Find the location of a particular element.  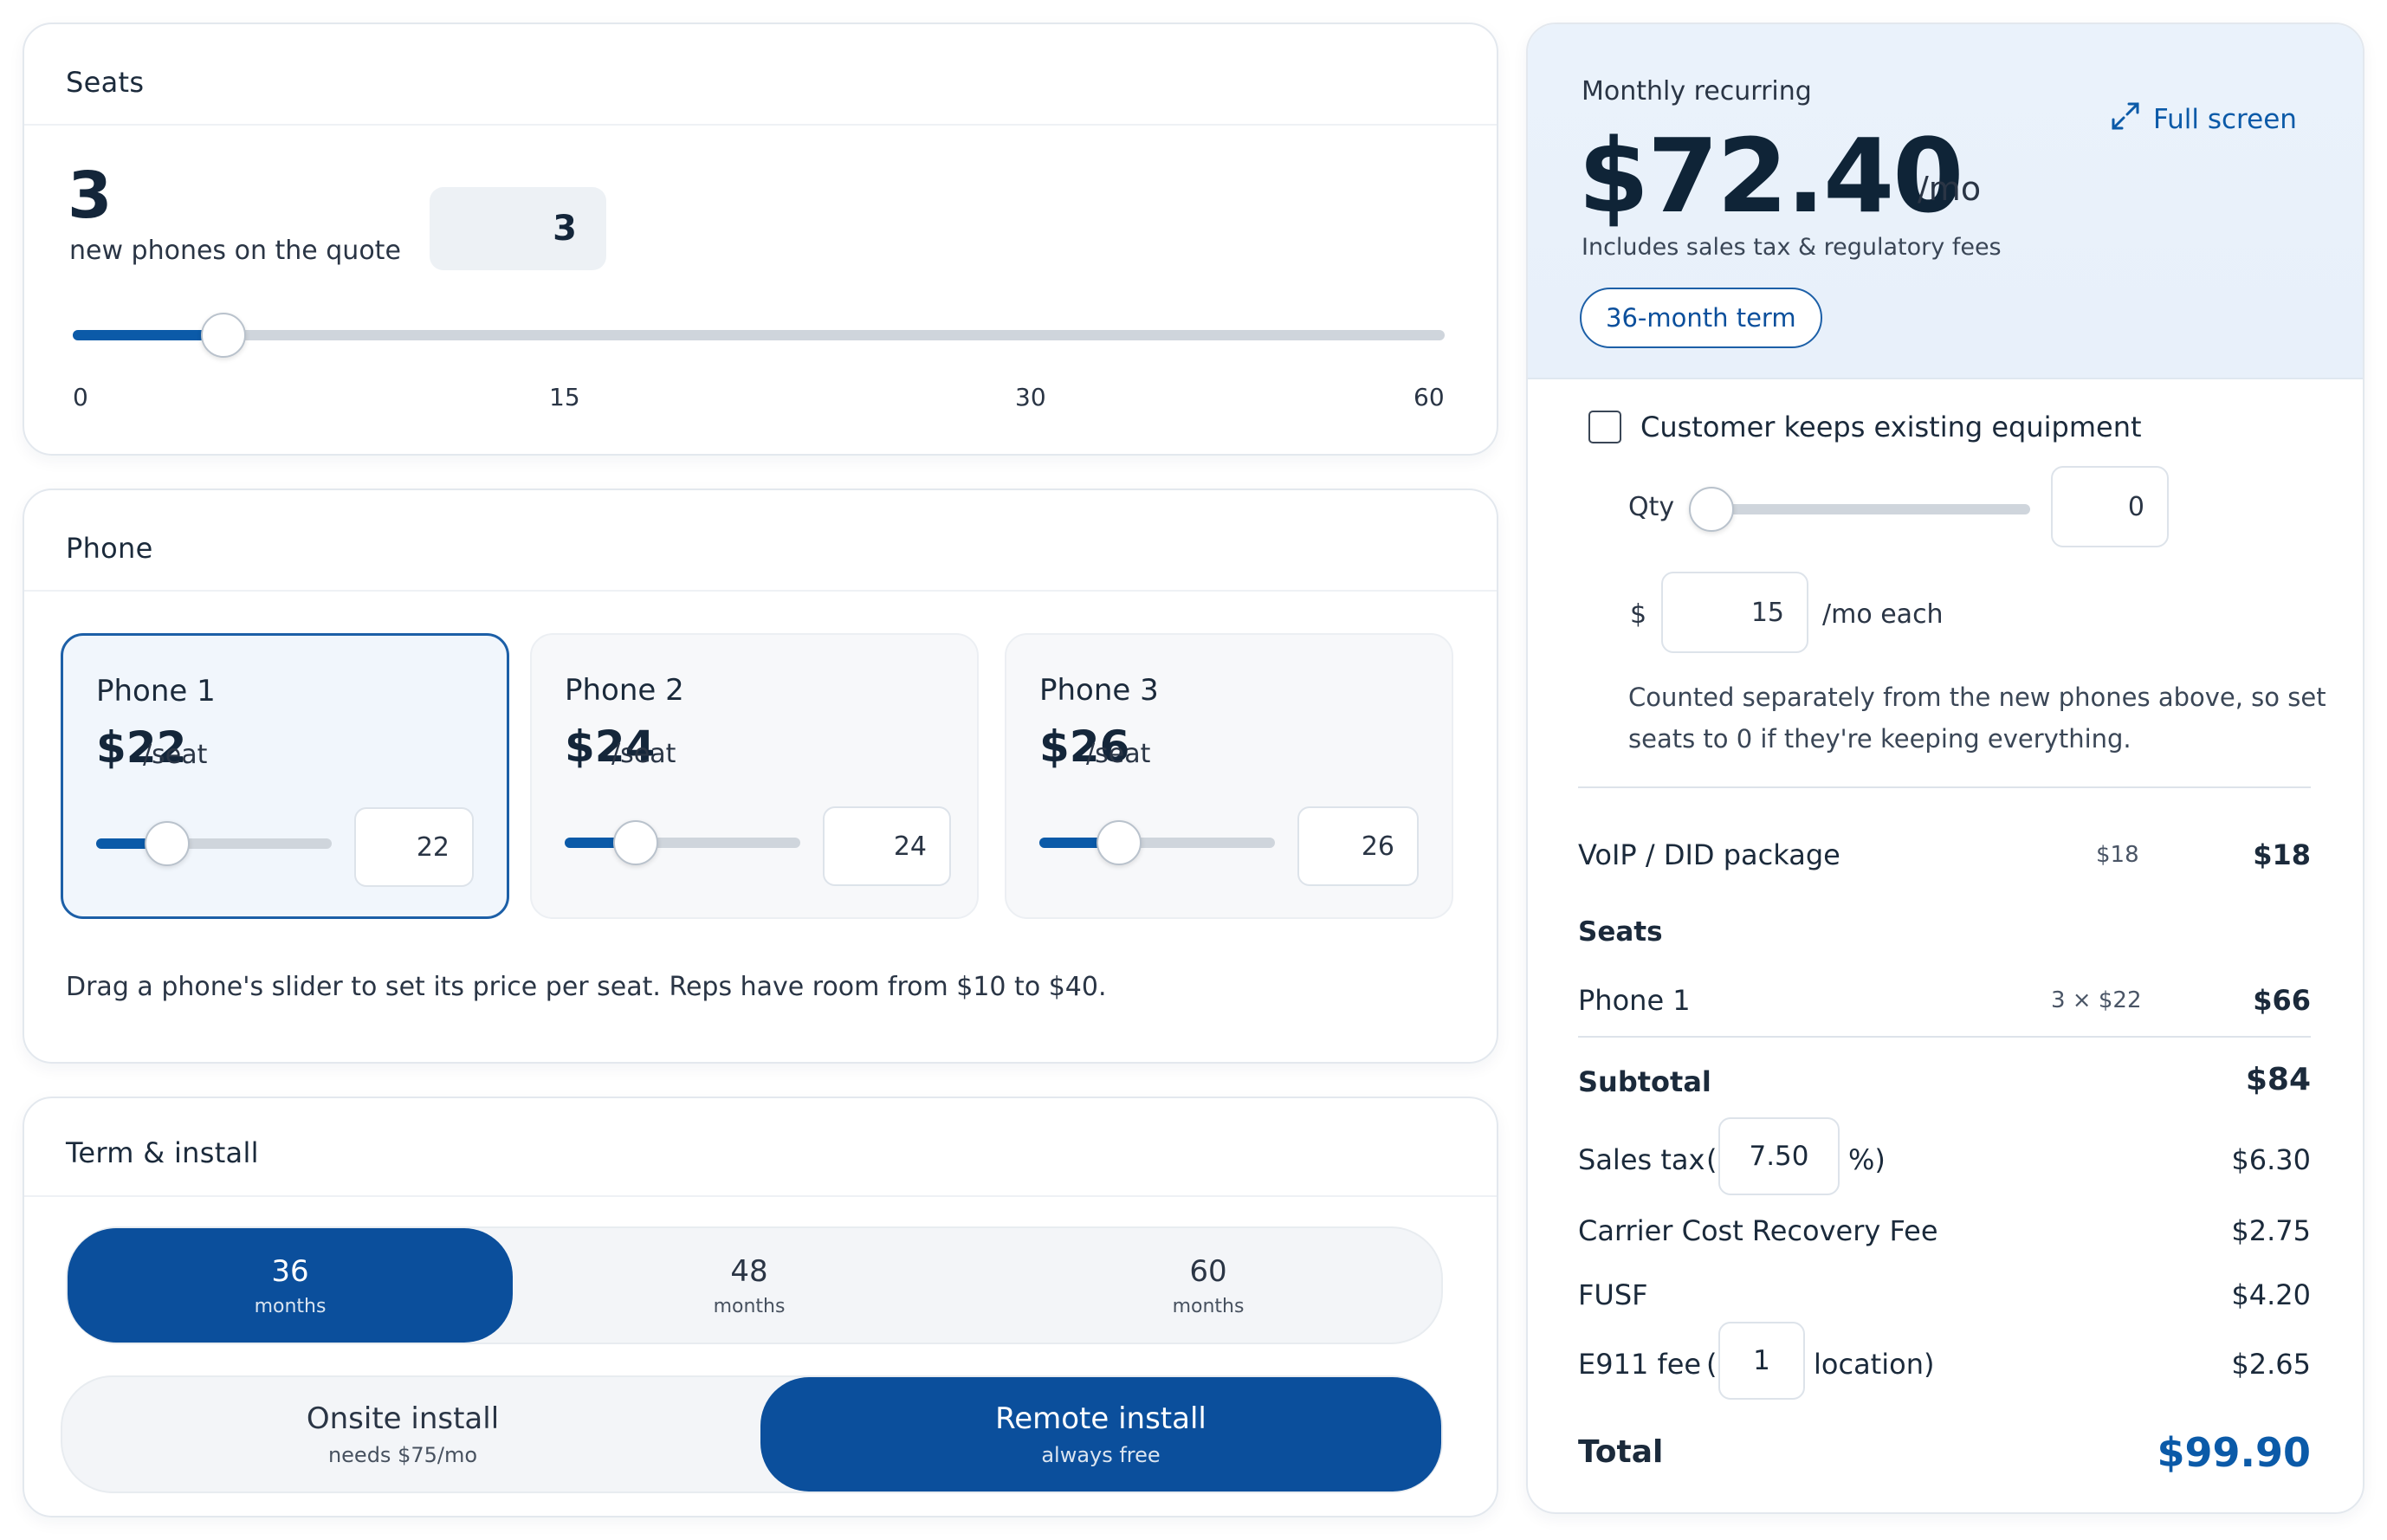

onsite-install-option: Onsite install needs $75/mo is located at coordinates (402, 1434).